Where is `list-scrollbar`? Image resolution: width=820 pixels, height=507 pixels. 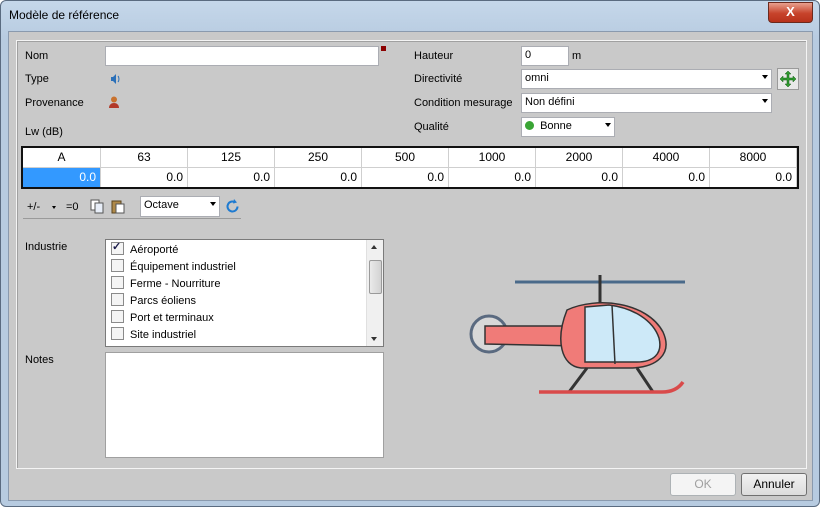 list-scrollbar is located at coordinates (374, 293).